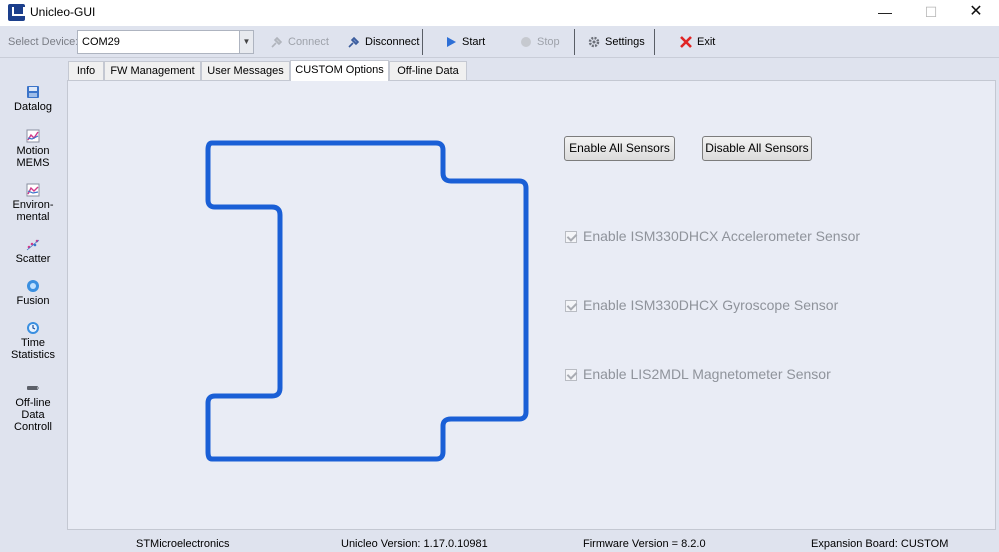 The image size is (999, 552). I want to click on tab-offline-data: Off-line Data, so click(428, 71).